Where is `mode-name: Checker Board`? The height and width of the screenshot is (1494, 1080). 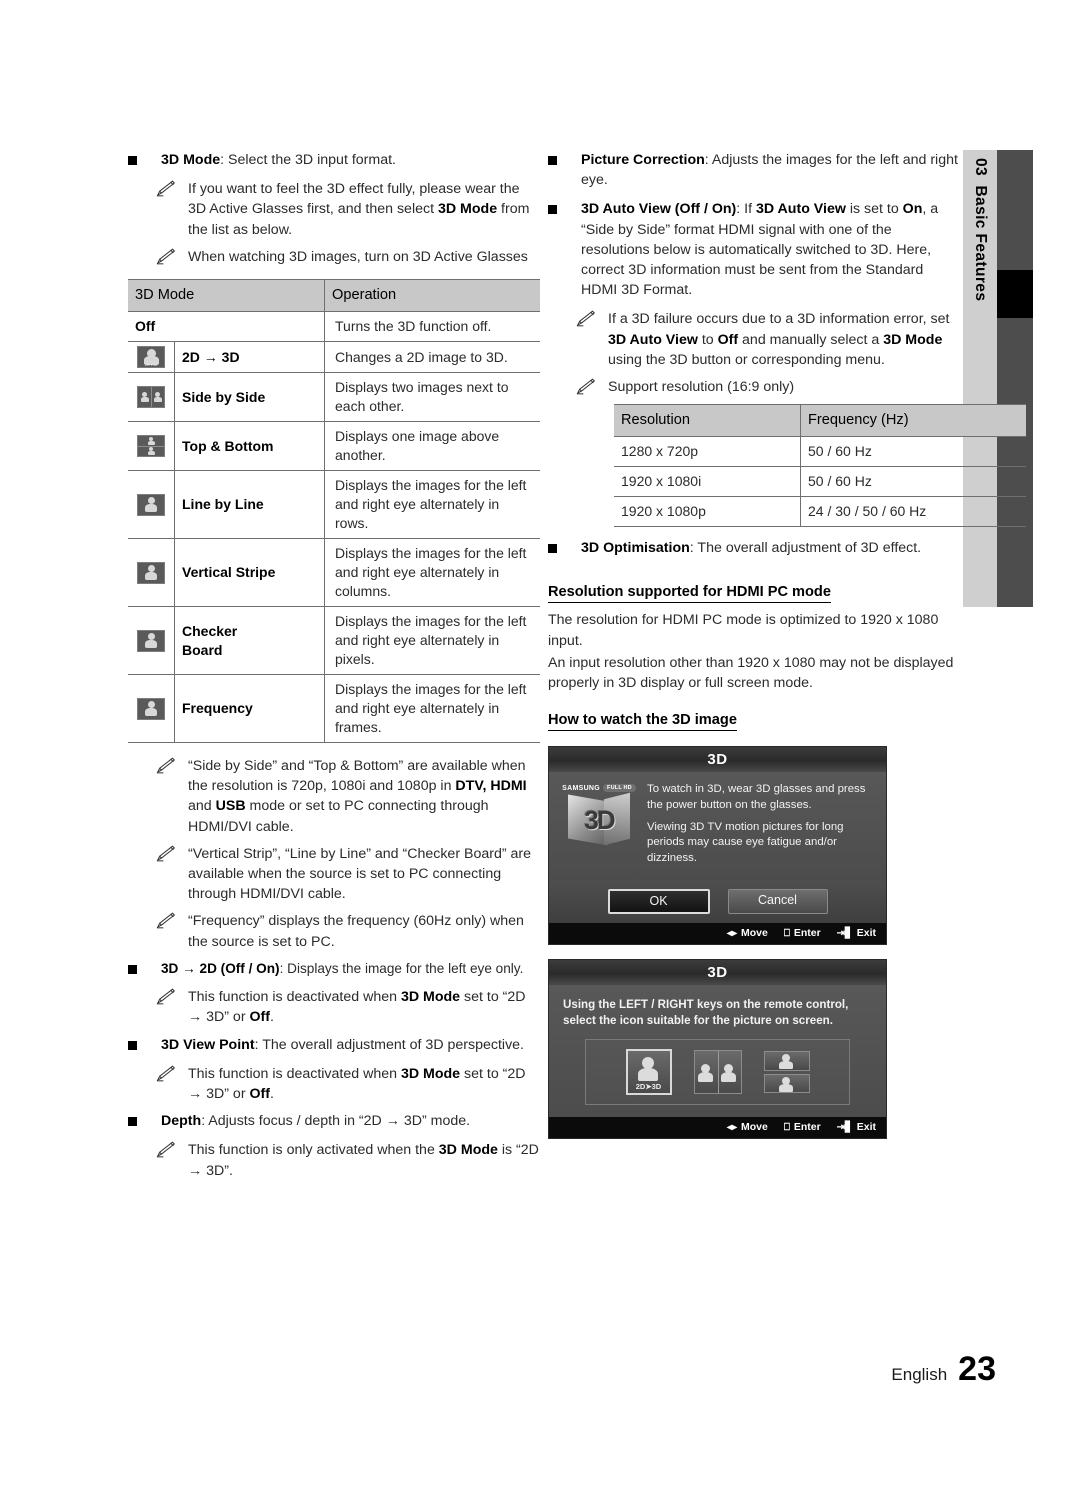 mode-name: Checker Board is located at coordinates (249, 641).